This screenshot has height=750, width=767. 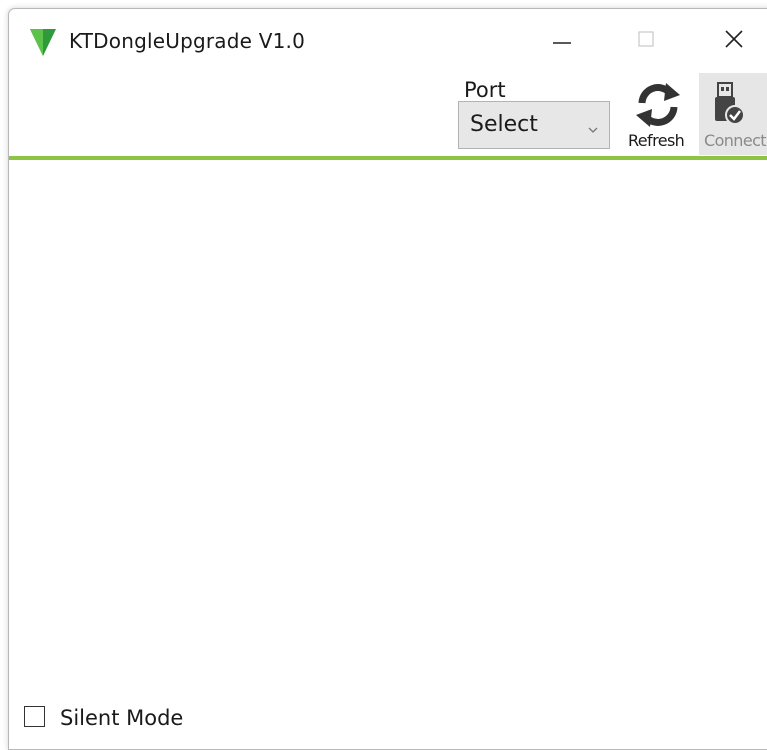 I want to click on refresh-label: Refresh, so click(x=656, y=140).